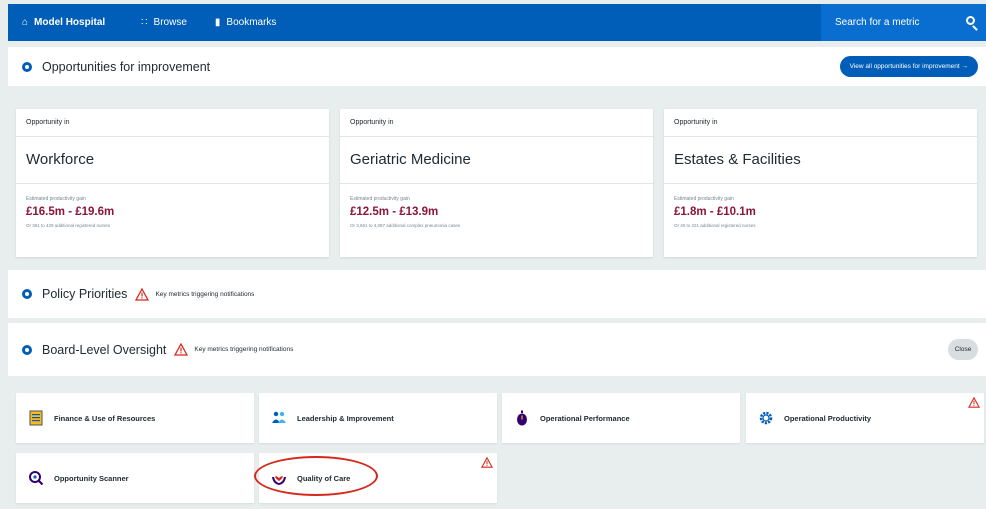  Describe the element at coordinates (36, 418) in the screenshot. I see `ledger-icon` at that location.